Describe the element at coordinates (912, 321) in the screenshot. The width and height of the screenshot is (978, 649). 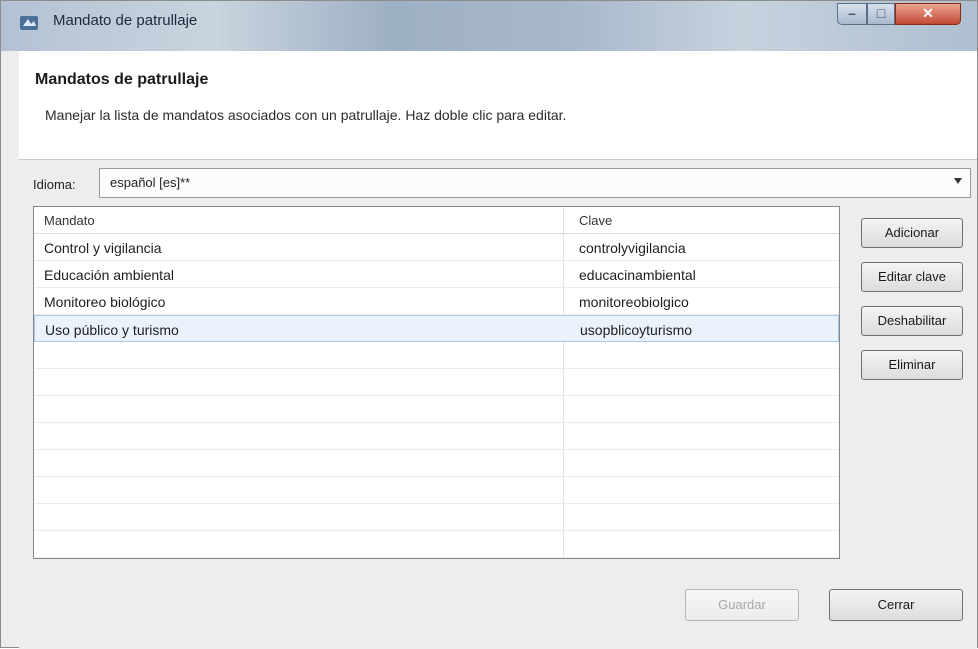
I see `disable-button: Deshabilitar` at that location.